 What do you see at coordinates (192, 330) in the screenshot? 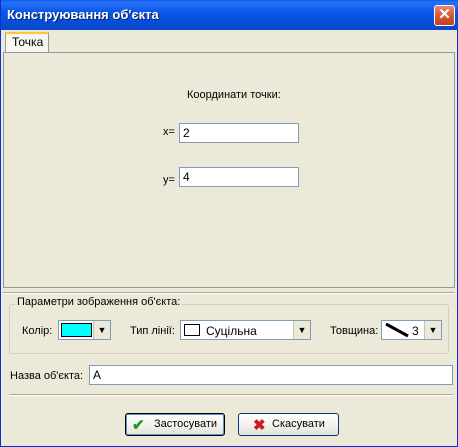
I see `line-style-icon` at bounding box center [192, 330].